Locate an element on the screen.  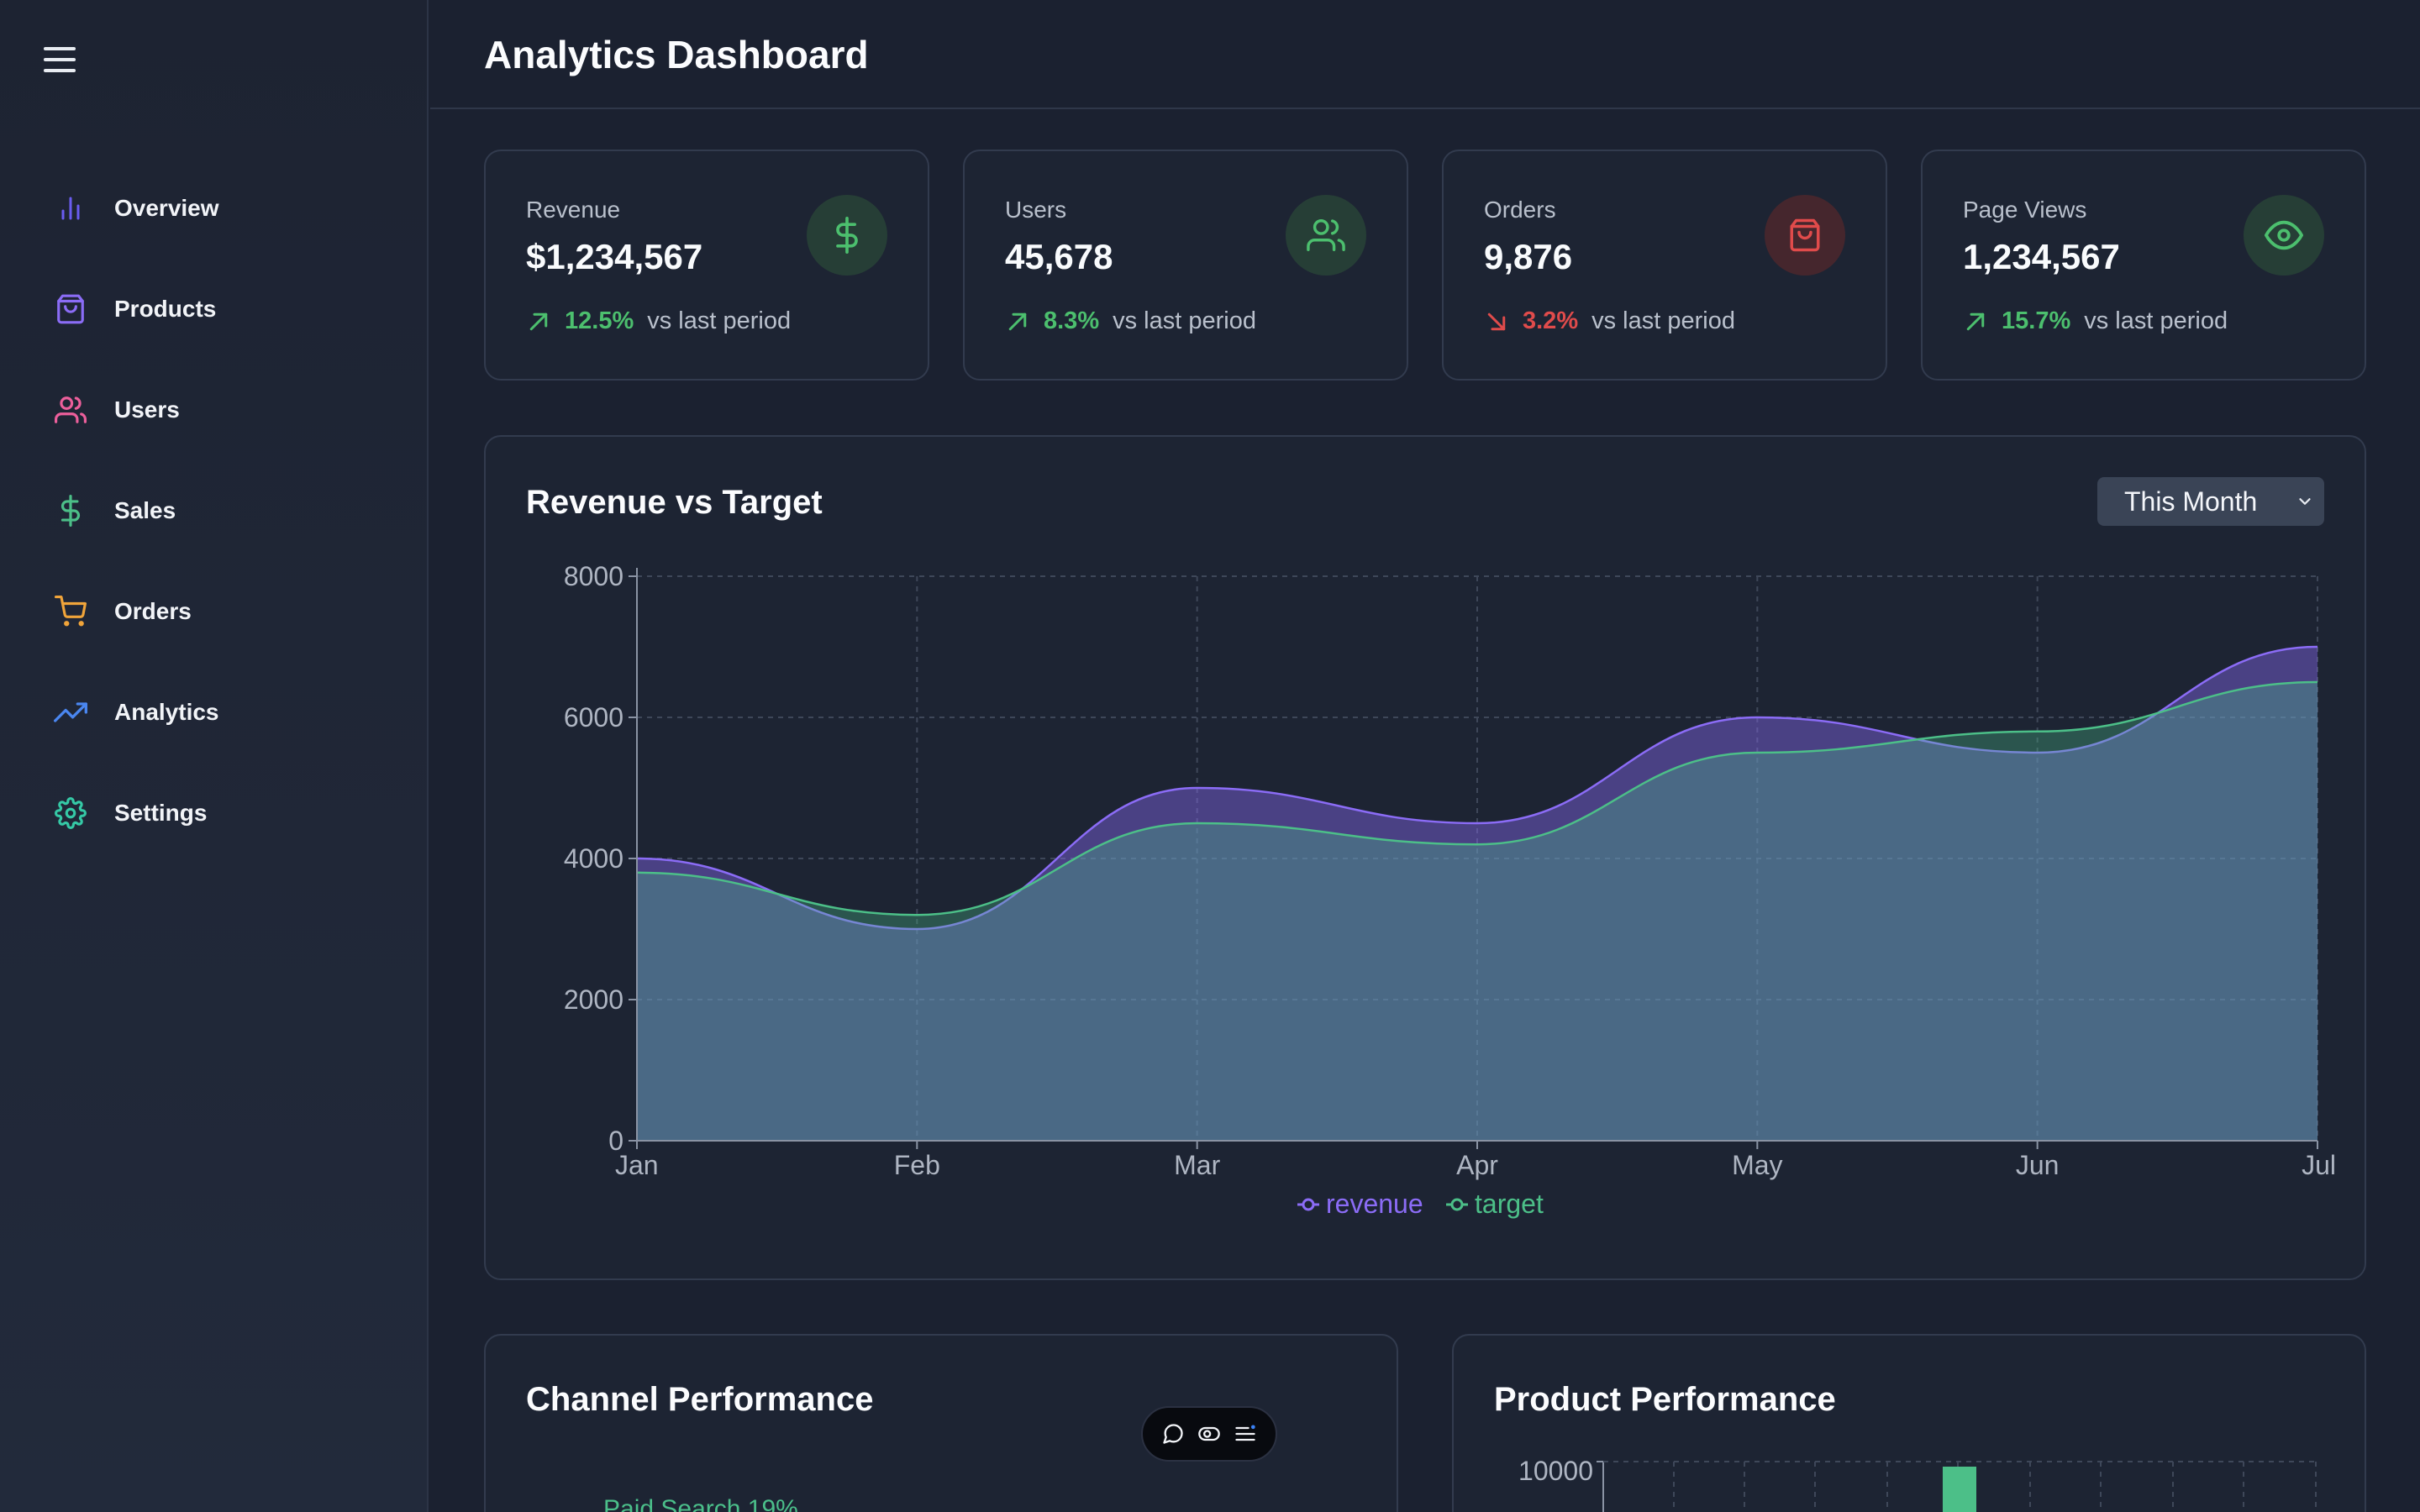
section-title: Channel Performance is located at coordinates (700, 1399).